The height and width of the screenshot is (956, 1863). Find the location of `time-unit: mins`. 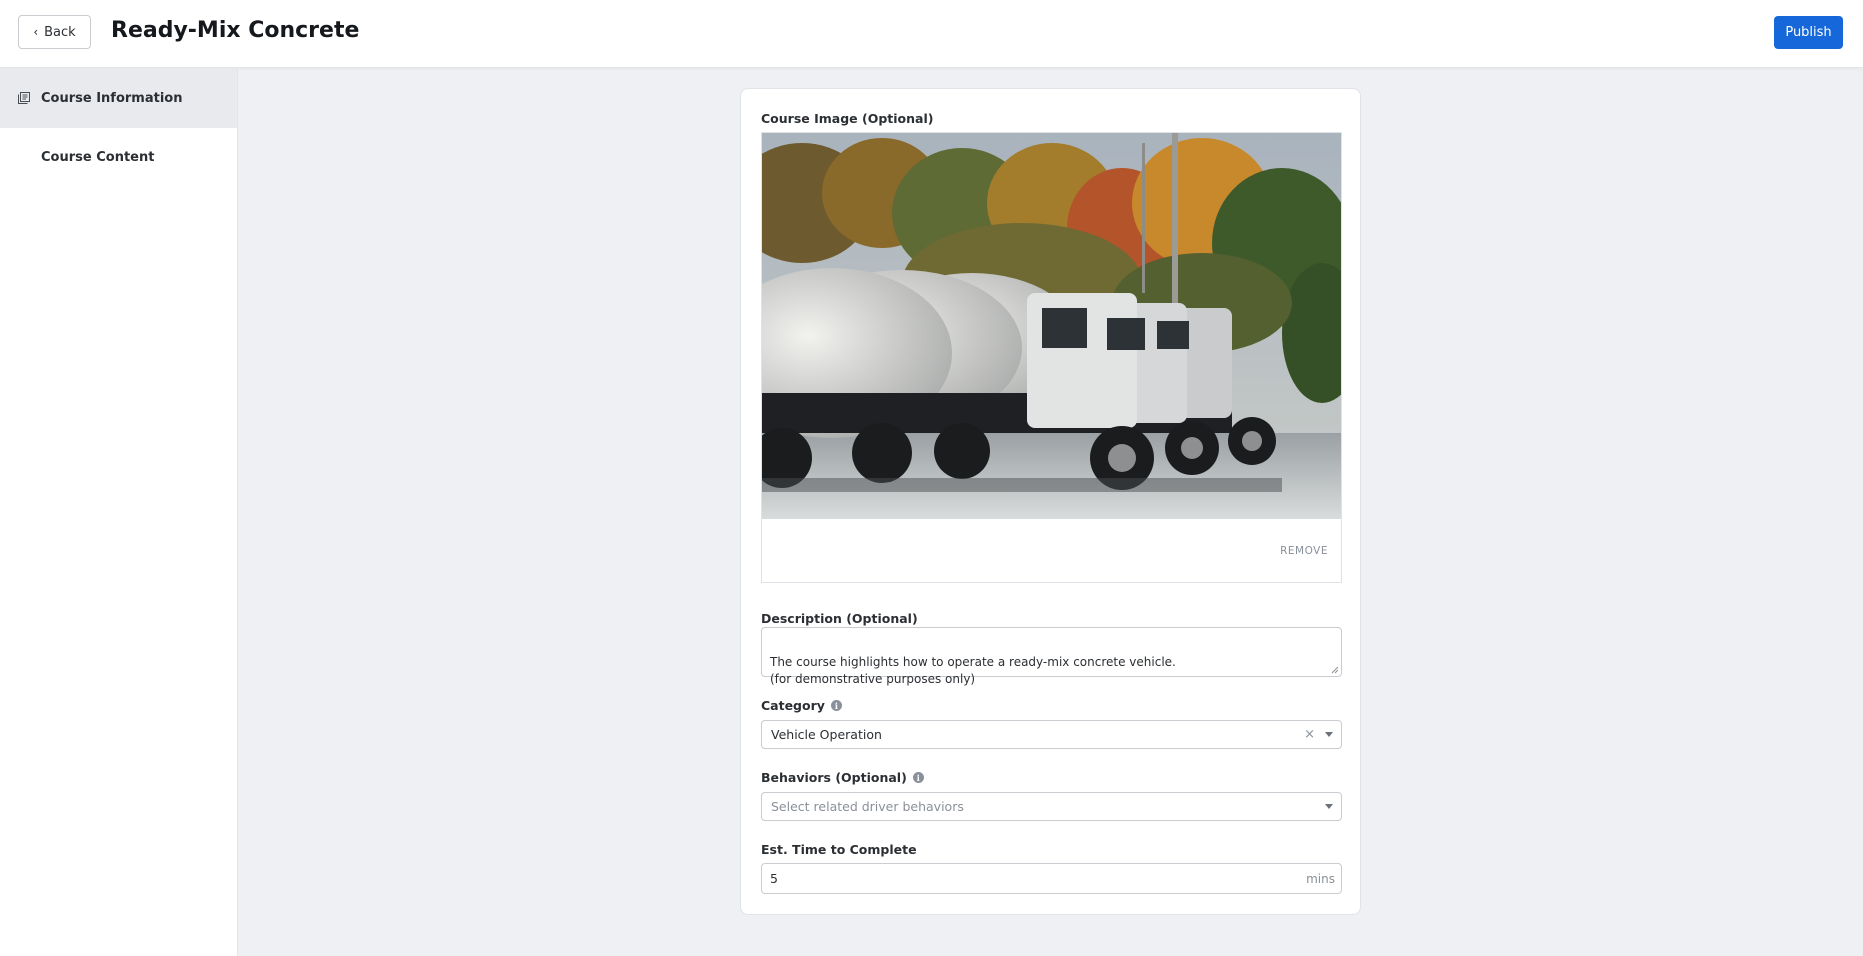

time-unit: mins is located at coordinates (1320, 879).